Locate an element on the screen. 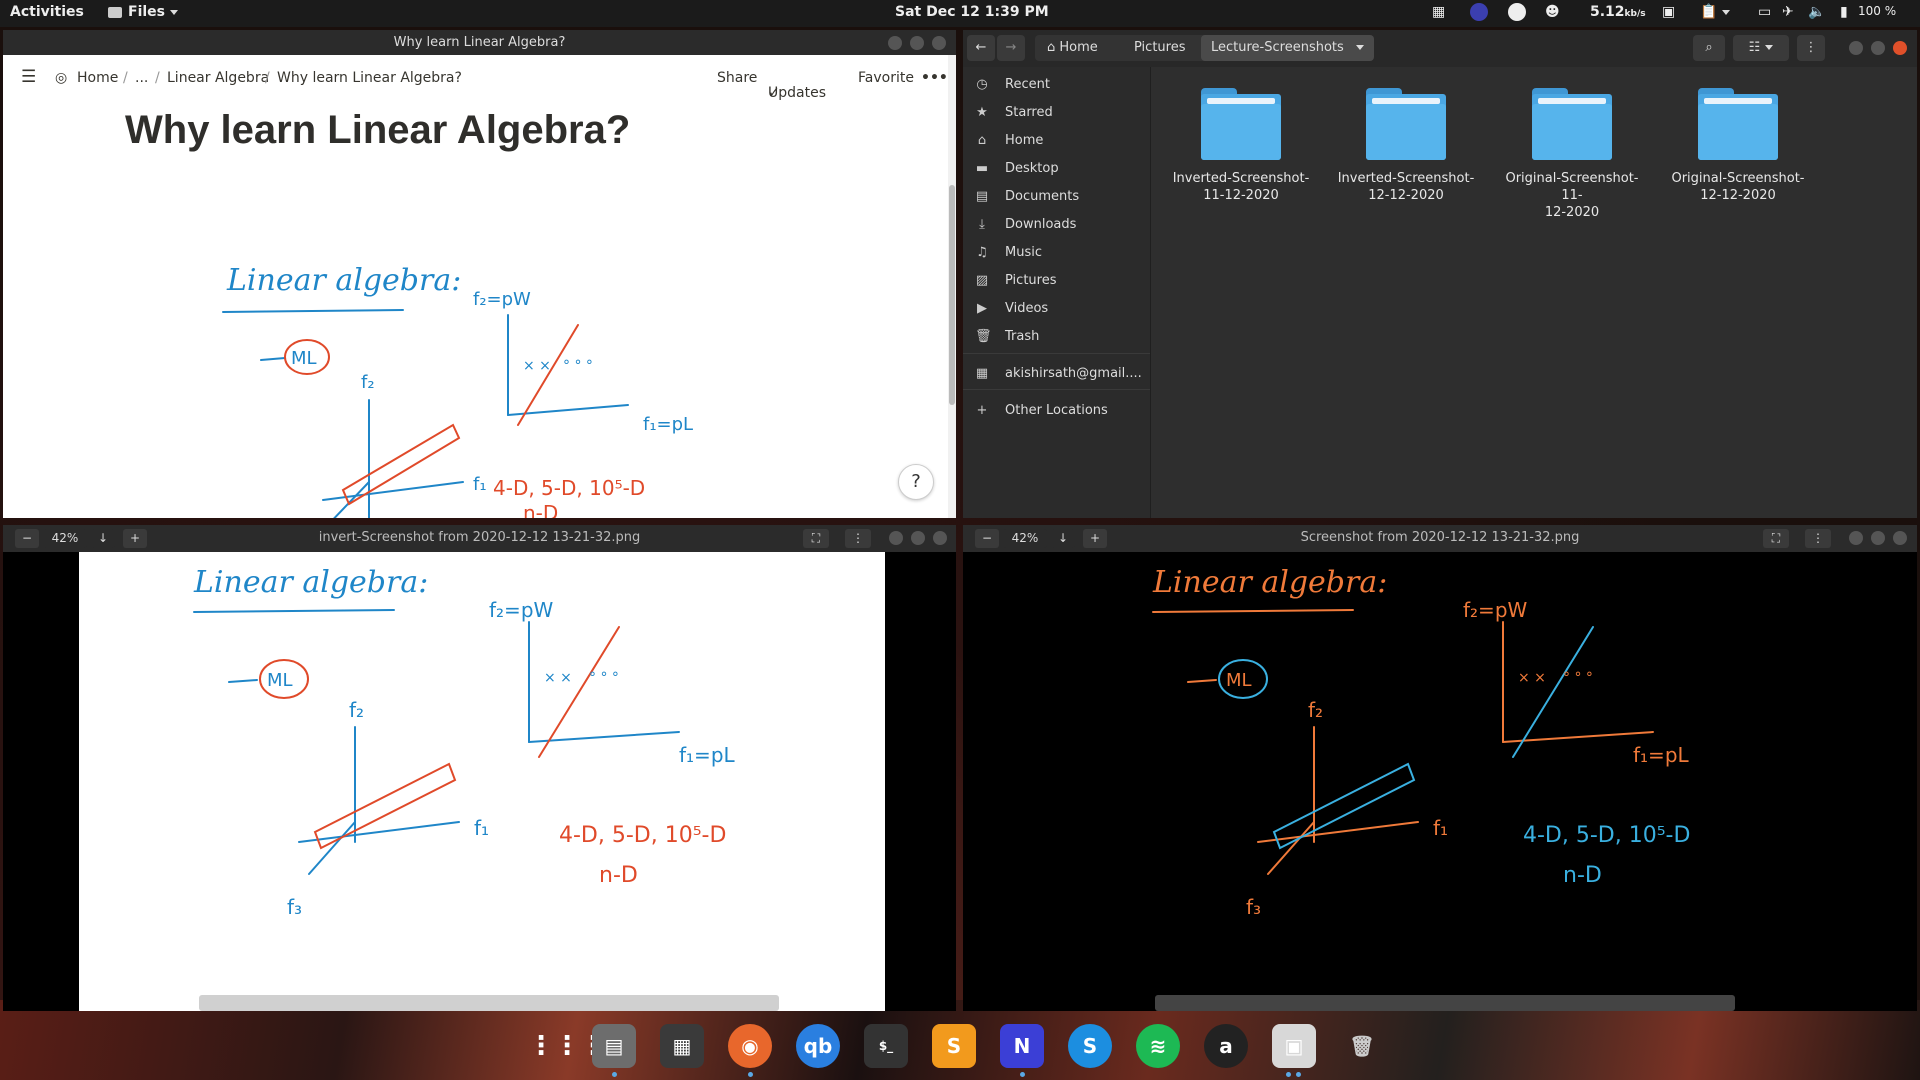 Image resolution: width=1920 pixels, height=1080 pixels. keyboard-indicator-icon: ▣ is located at coordinates (1668, 12).